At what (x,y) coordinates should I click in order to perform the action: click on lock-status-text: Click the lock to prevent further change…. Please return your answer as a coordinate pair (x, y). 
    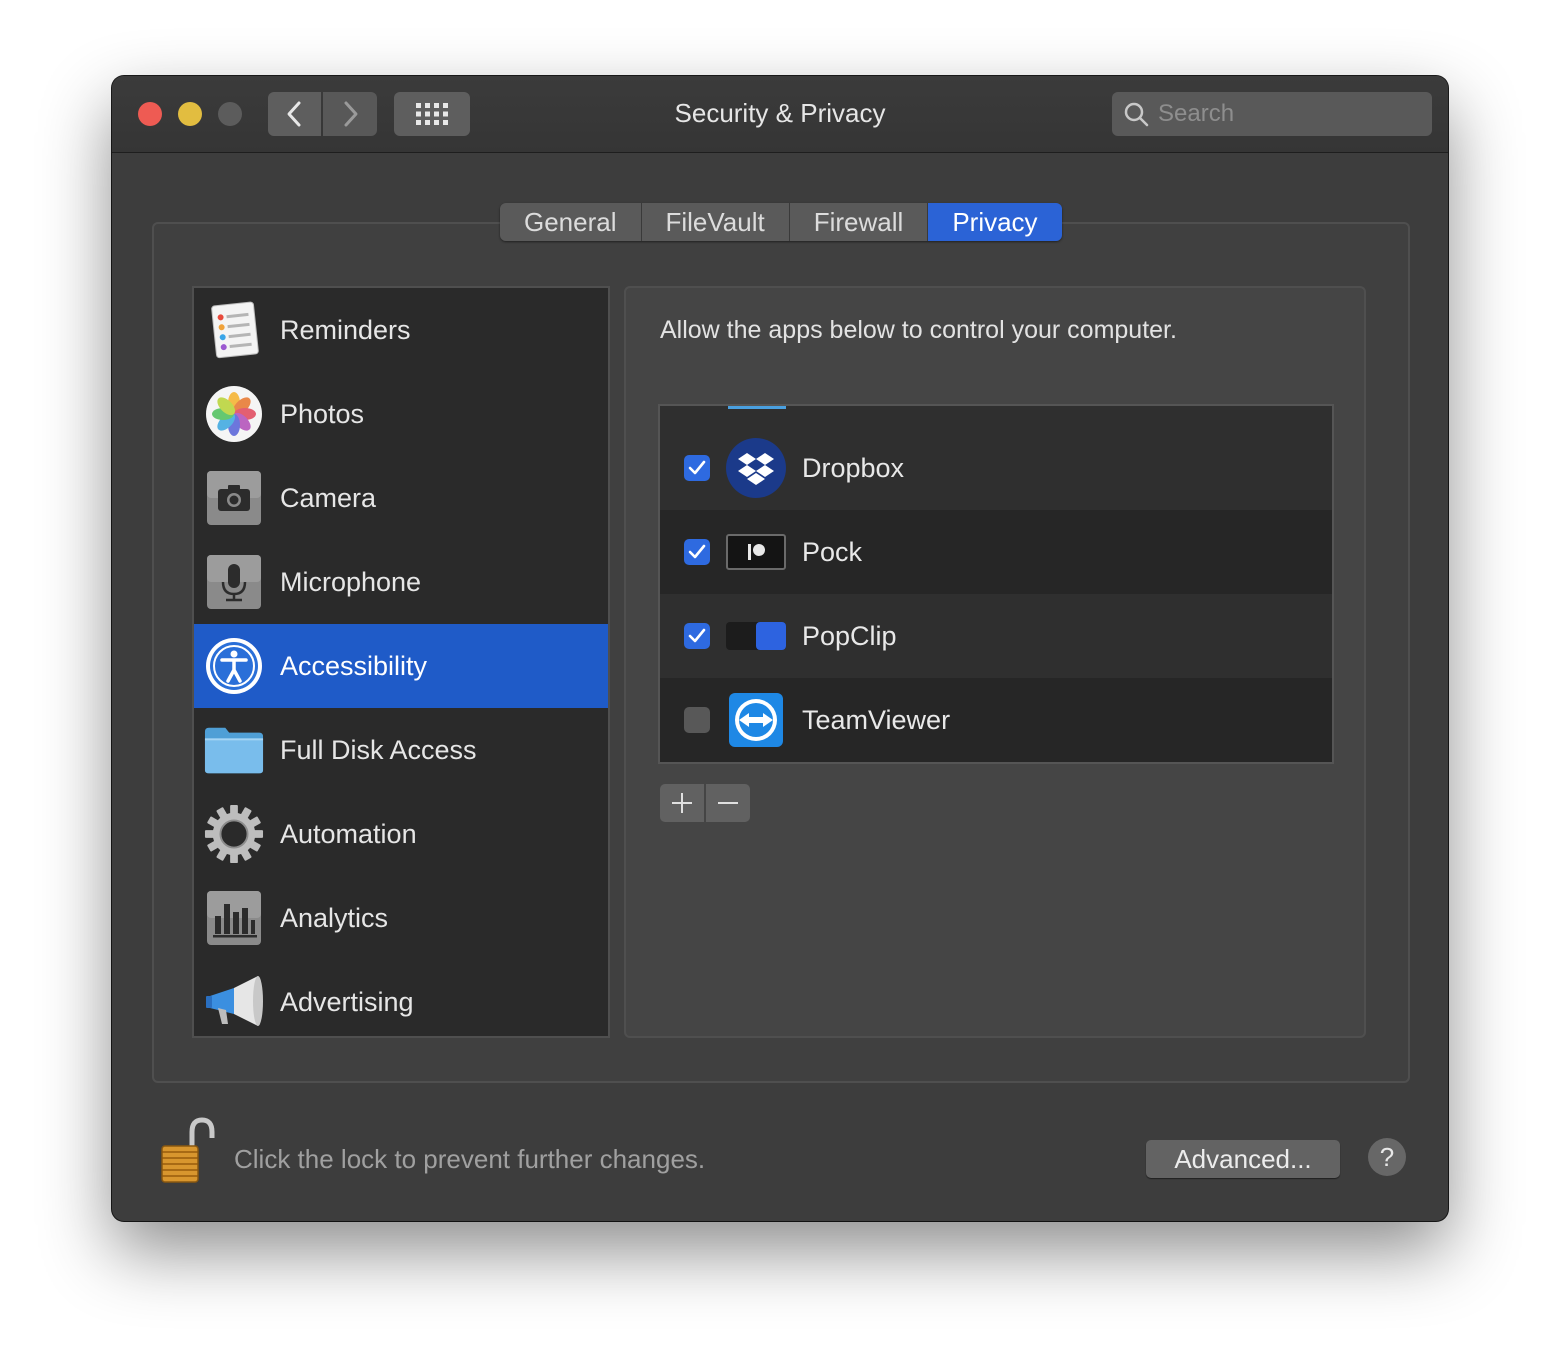
    Looking at the image, I should click on (470, 1159).